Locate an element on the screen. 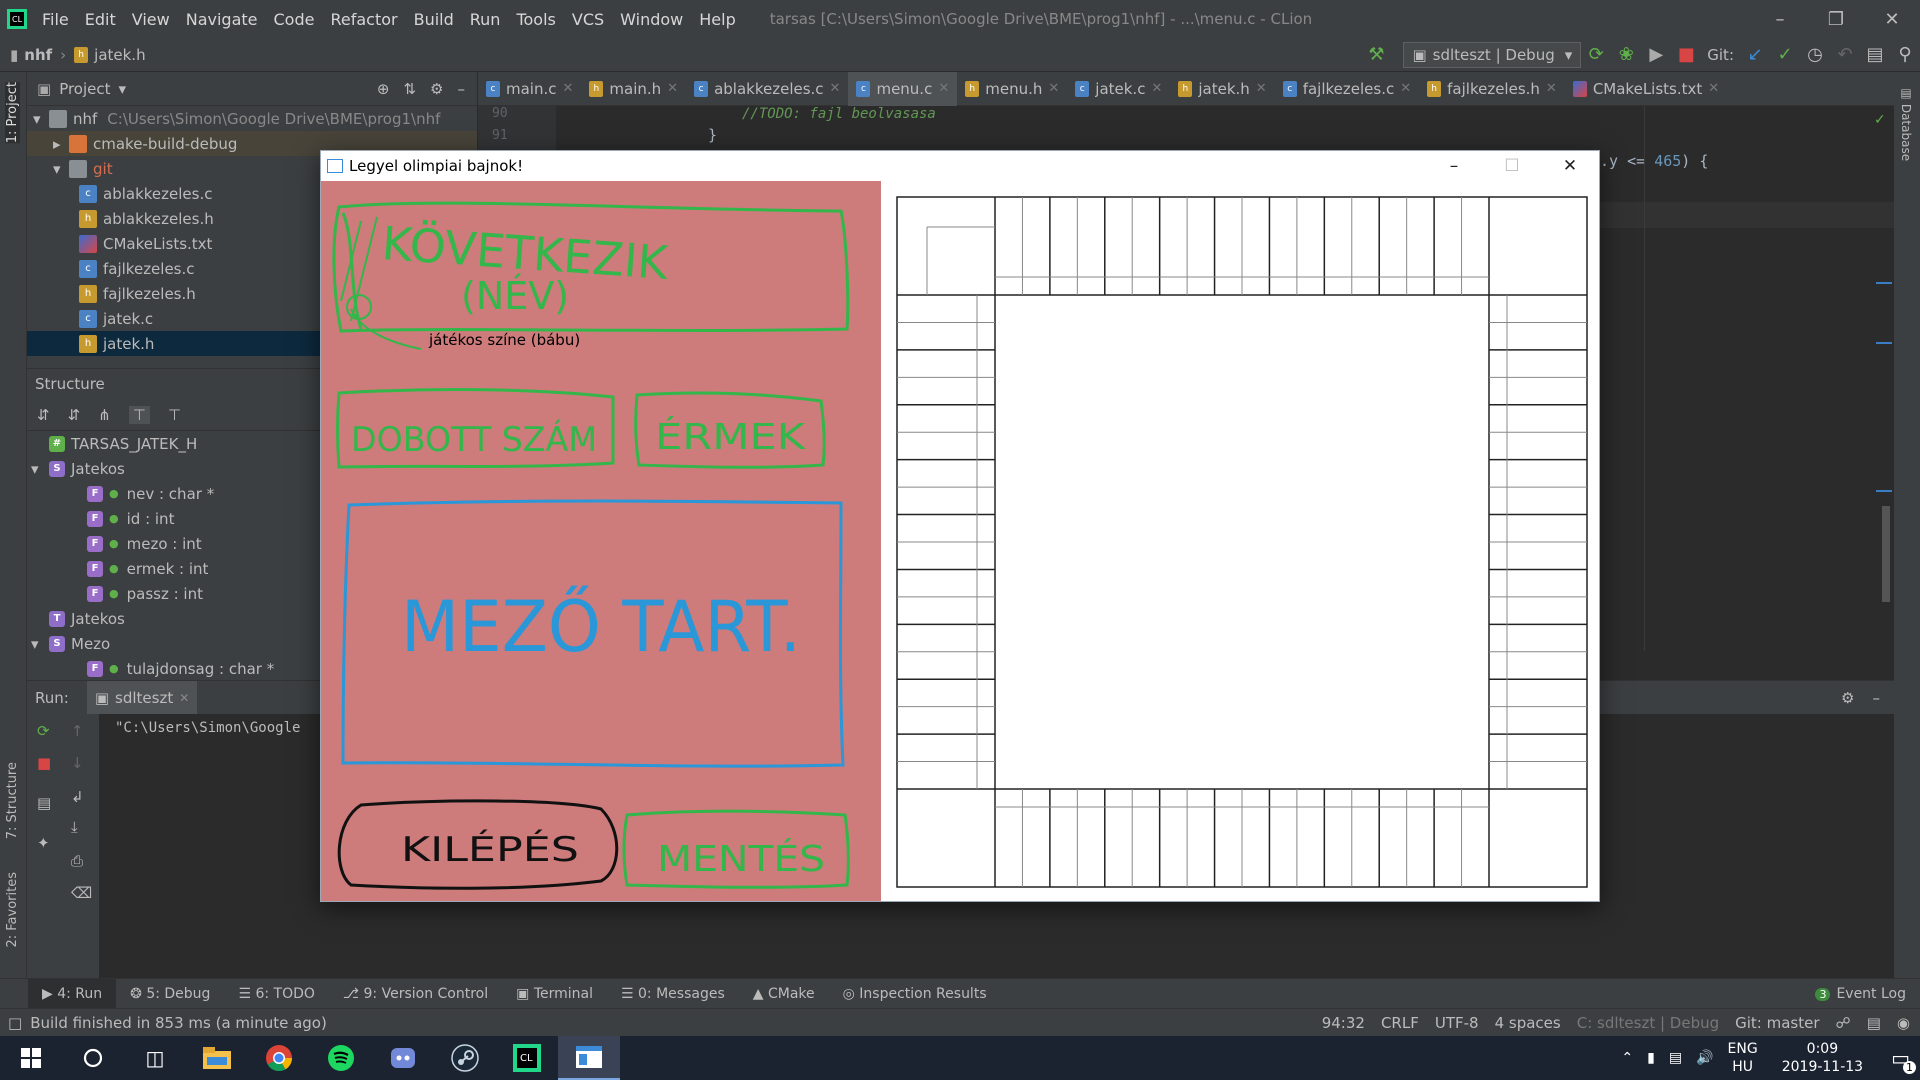 The image size is (1920, 1080). close-icon: ✕ is located at coordinates (184, 698).